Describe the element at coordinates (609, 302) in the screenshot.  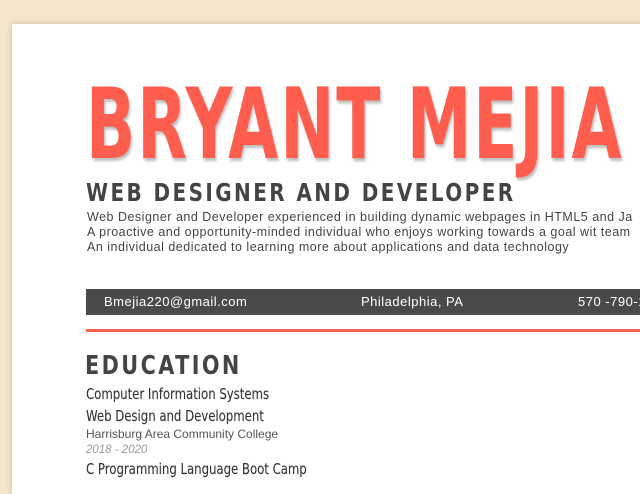
I see `contact-phone: 570 -790-1` at that location.